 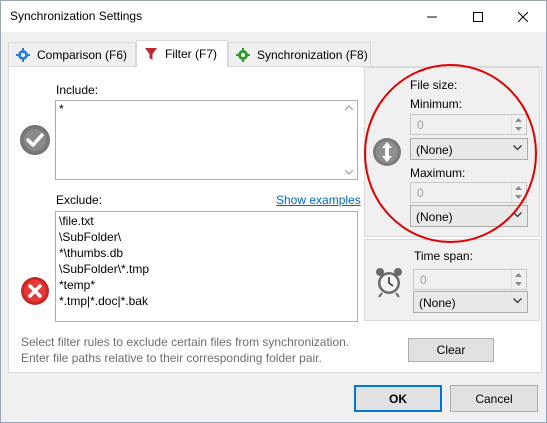 I want to click on maximize-button, so click(x=478, y=16).